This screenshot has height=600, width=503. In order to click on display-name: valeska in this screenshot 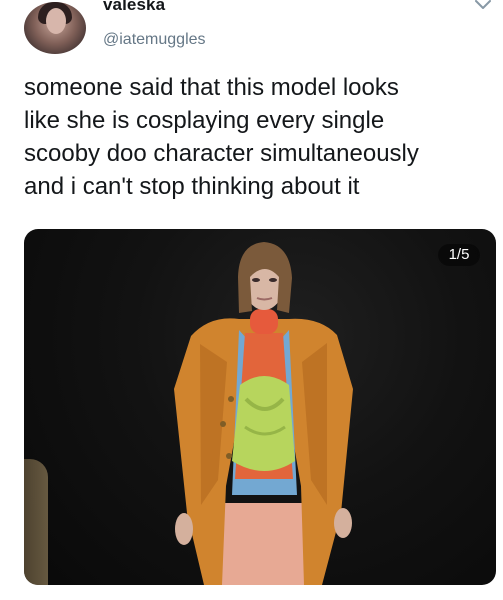, I will do `click(134, 7)`.